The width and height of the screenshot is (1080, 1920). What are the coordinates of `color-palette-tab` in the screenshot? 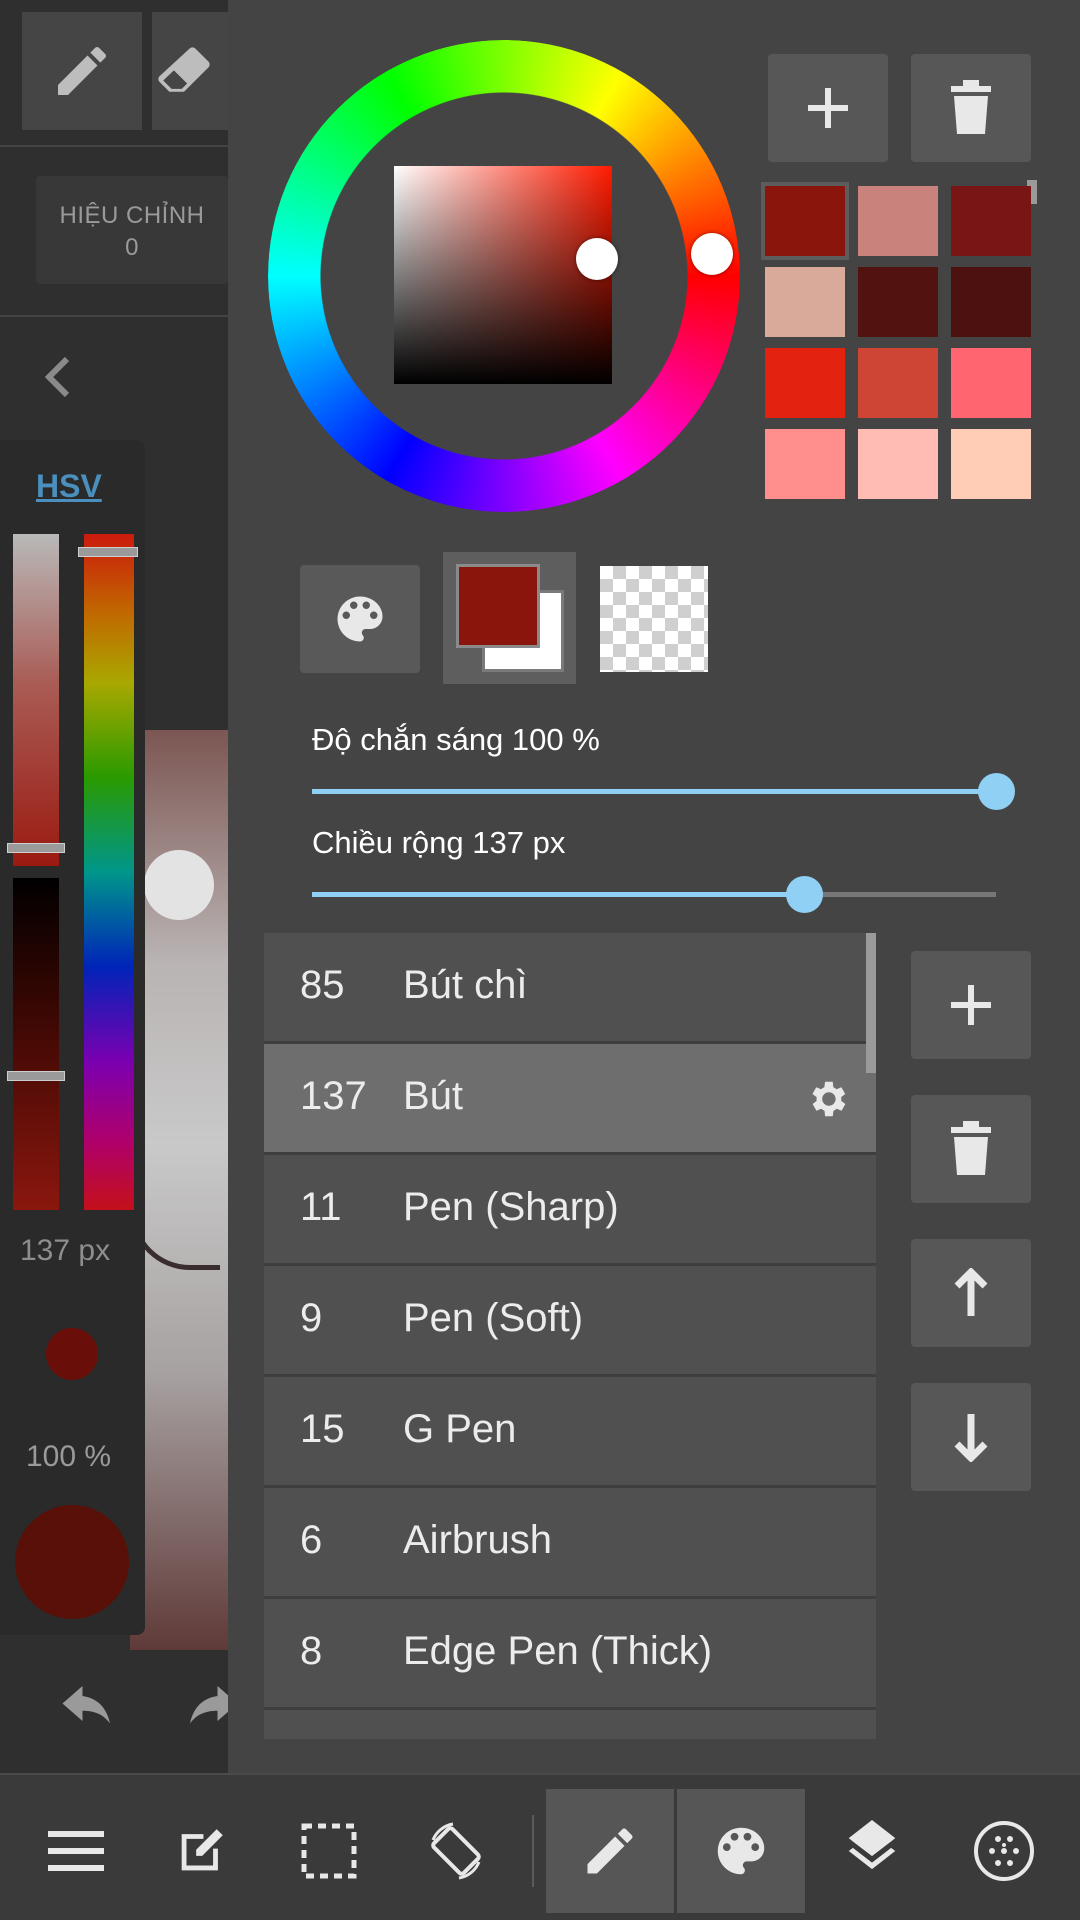 It's located at (741, 1851).